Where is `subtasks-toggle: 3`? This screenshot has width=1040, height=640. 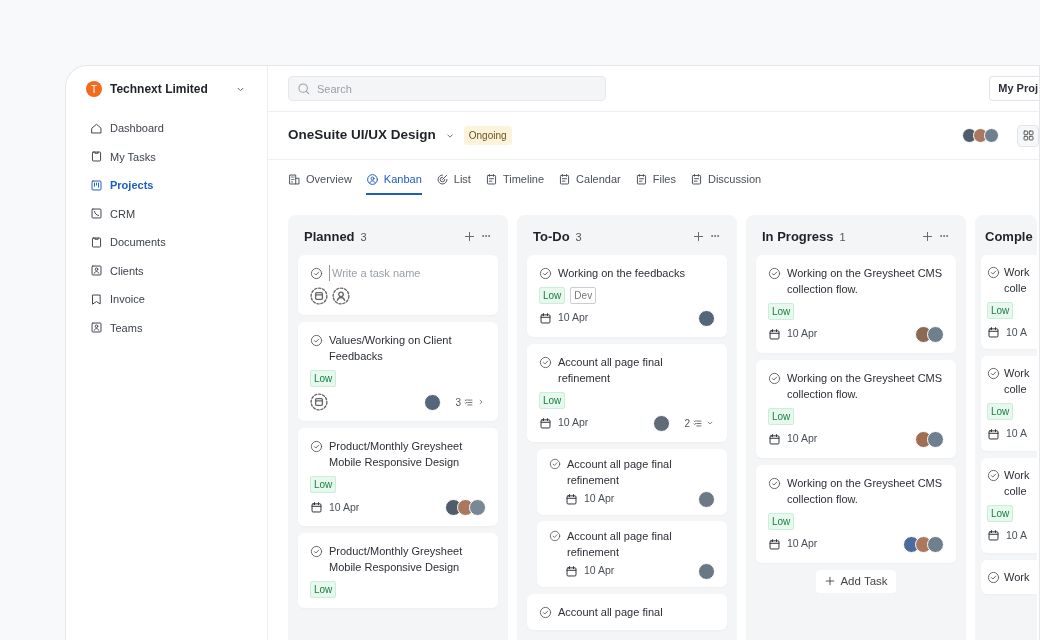 subtasks-toggle: 3 is located at coordinates (470, 402).